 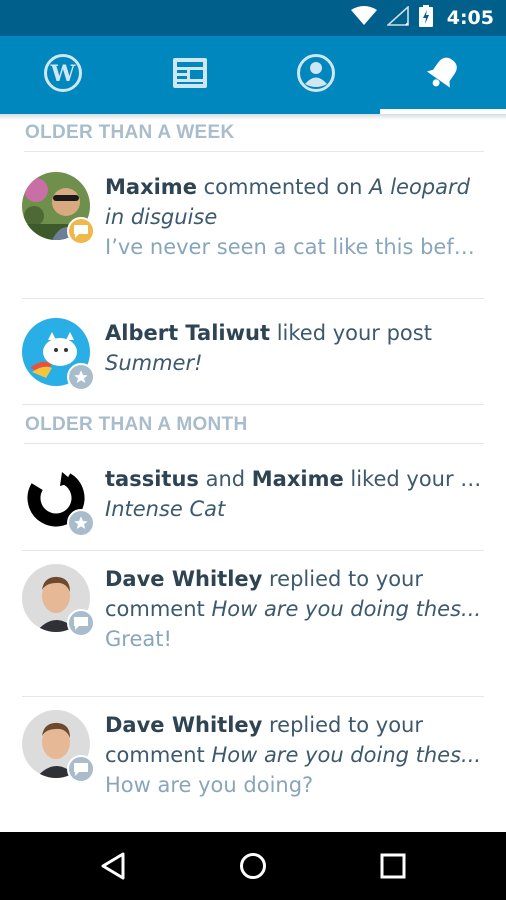 I want to click on wordpress-icon: W, so click(x=63, y=75).